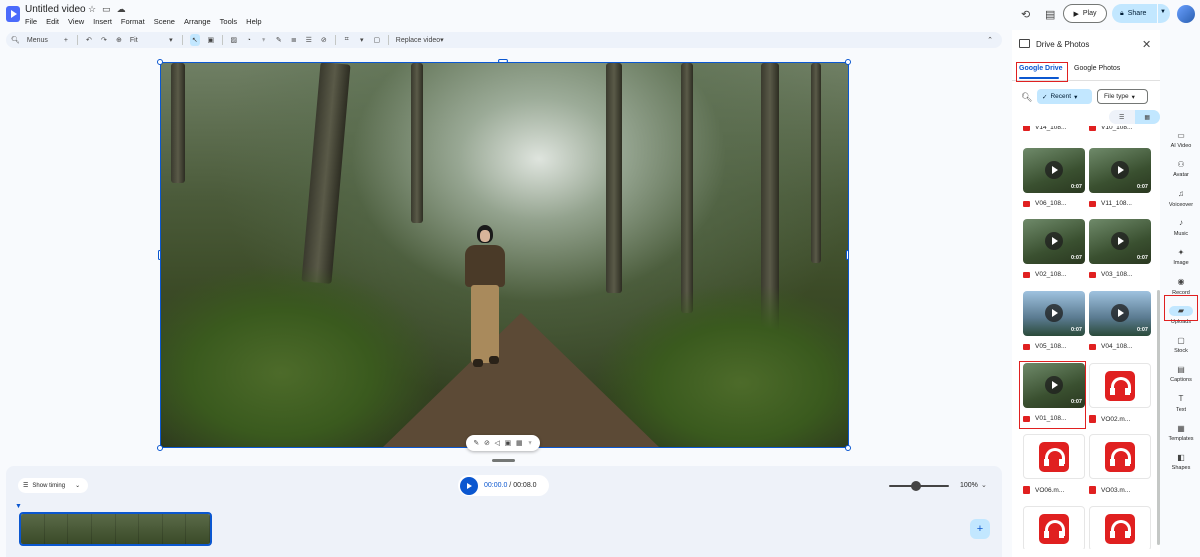 Image resolution: width=1200 pixels, height=557 pixels. What do you see at coordinates (52, 21) in the screenshot?
I see `menu-edit: Edit` at bounding box center [52, 21].